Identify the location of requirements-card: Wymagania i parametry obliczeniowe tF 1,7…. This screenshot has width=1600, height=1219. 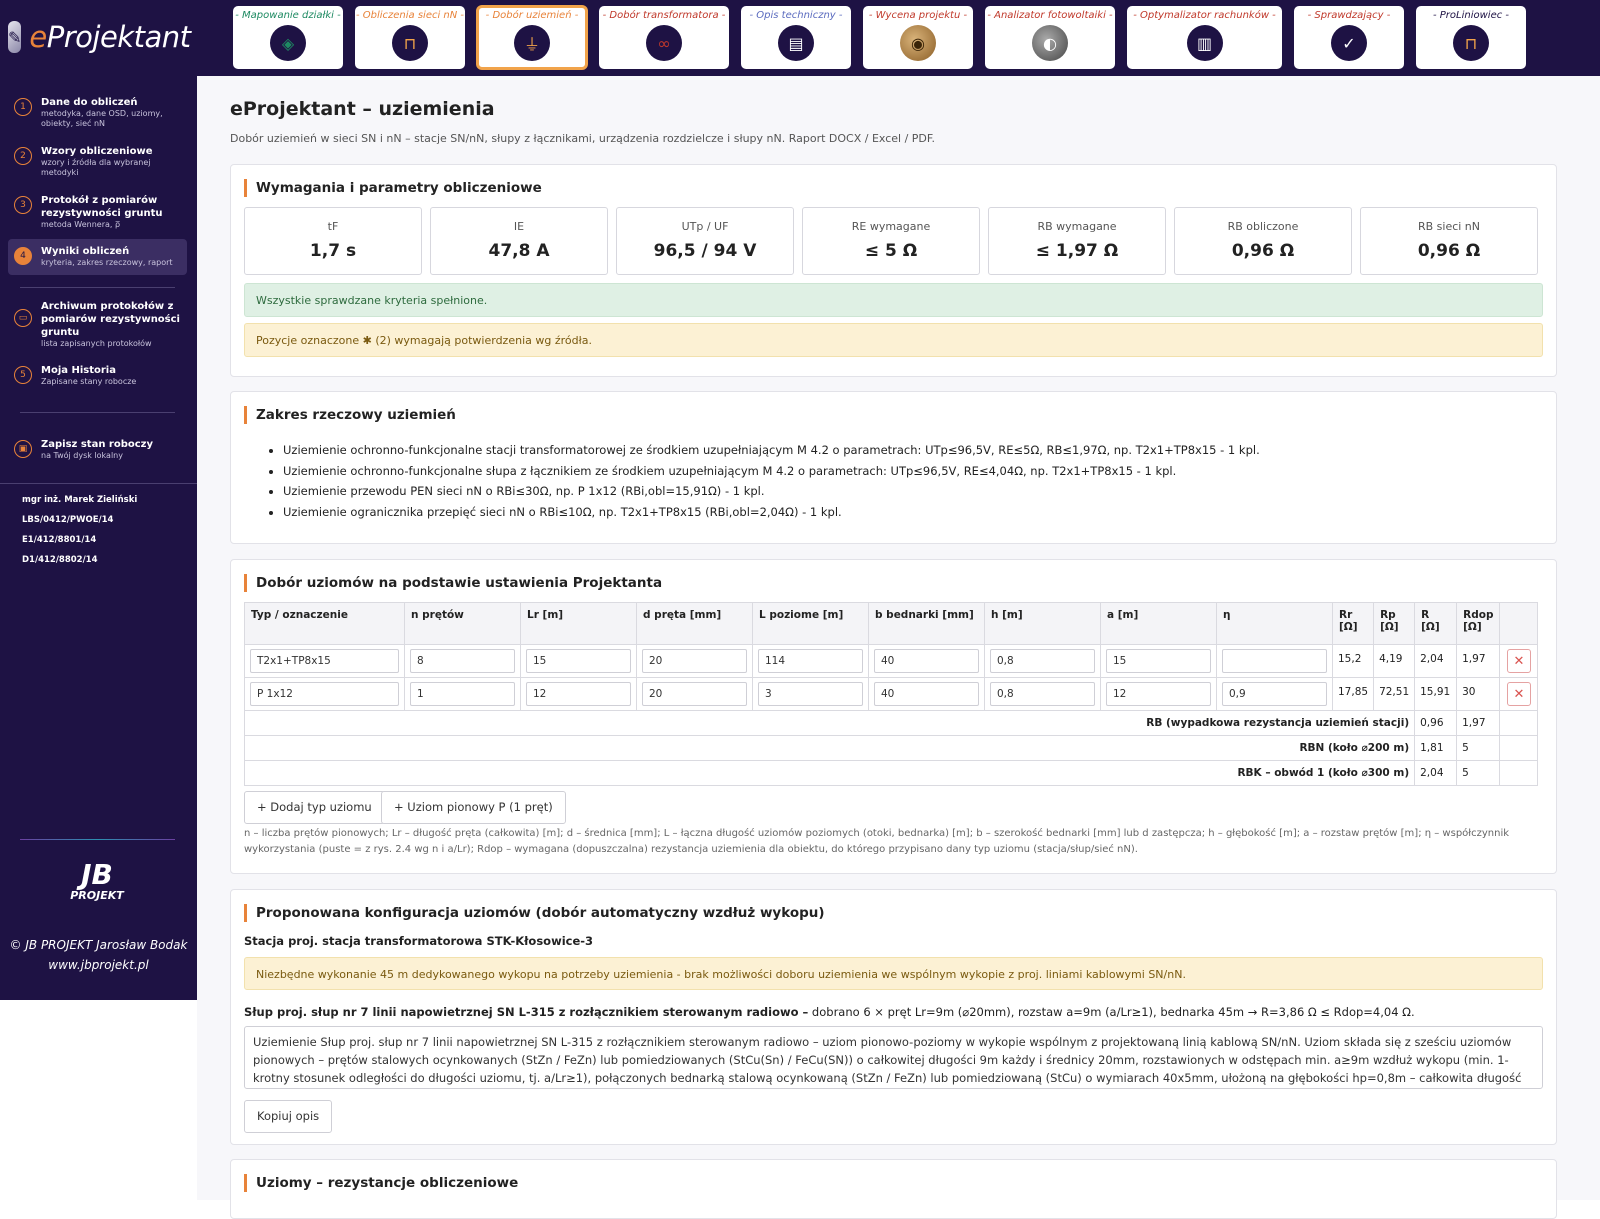
(893, 270).